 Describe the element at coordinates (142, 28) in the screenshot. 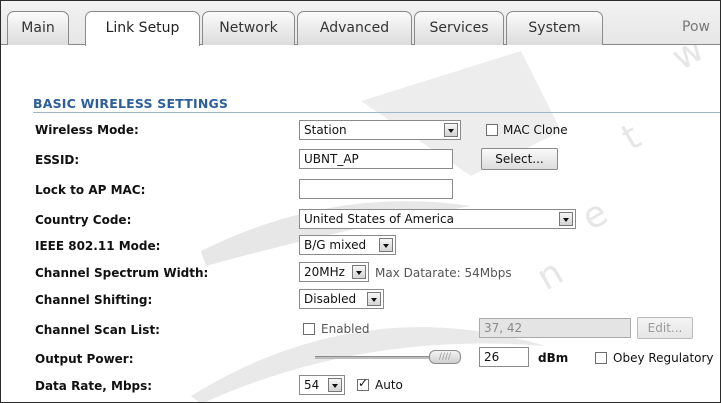

I see `tab-link-setup: Link Setup` at that location.